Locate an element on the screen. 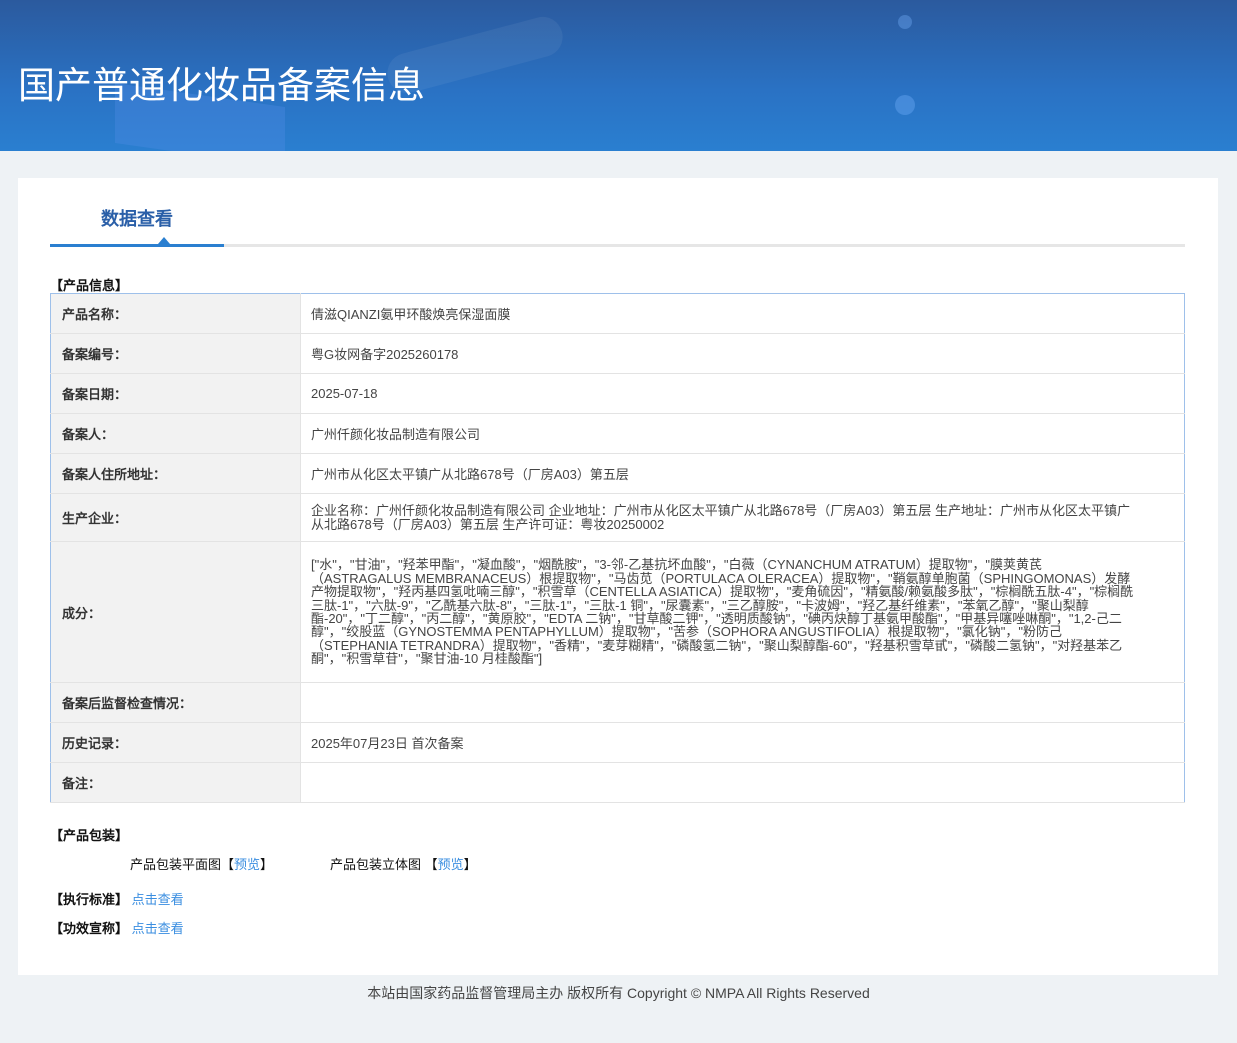  active-tab-indicator is located at coordinates (137, 245).